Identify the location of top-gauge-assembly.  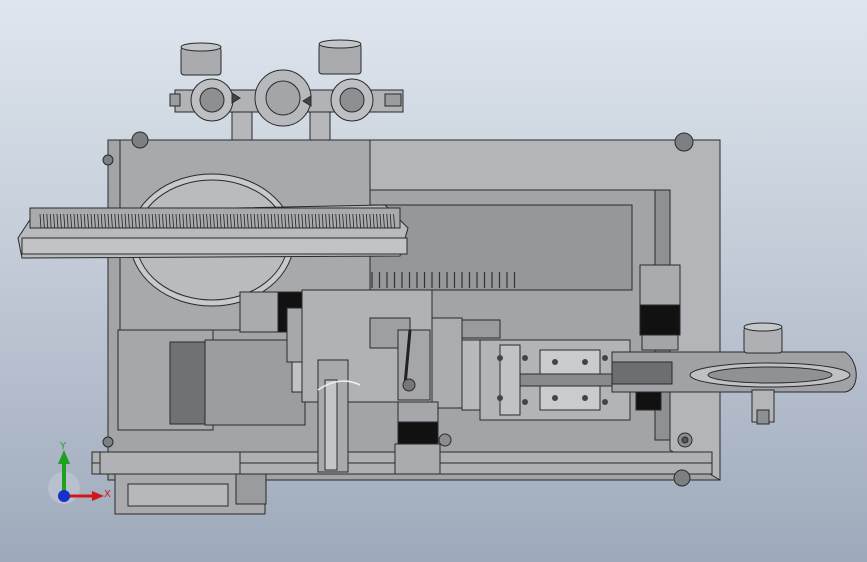
(286, 90).